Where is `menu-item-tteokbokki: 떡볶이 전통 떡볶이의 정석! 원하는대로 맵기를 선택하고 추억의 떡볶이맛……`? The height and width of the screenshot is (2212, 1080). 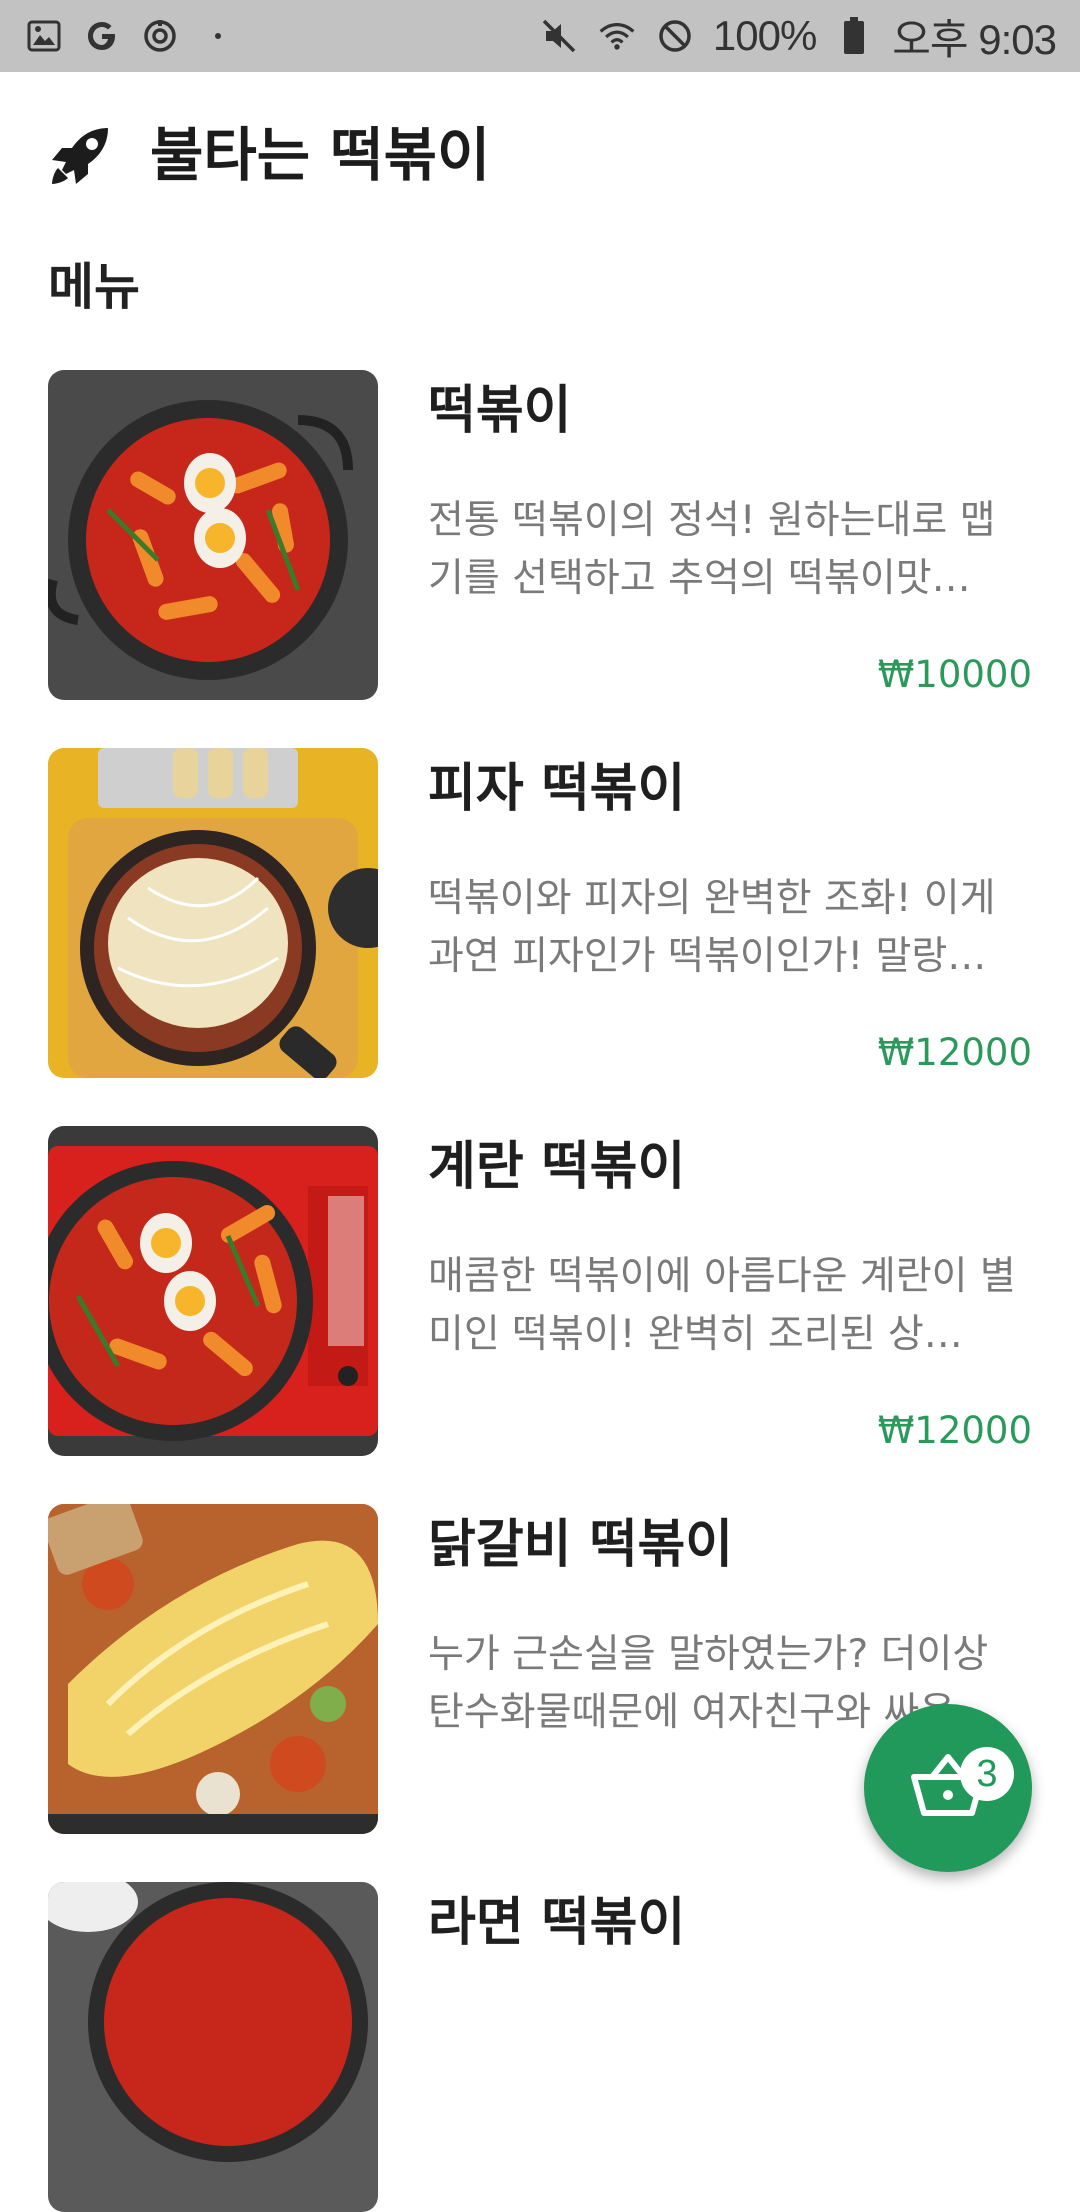
menu-item-tteokbokki: 떡볶이 전통 떡볶이의 정석! 원하는대로 맵기를 선택하고 추억의 떡볶이맛…… is located at coordinates (540, 535).